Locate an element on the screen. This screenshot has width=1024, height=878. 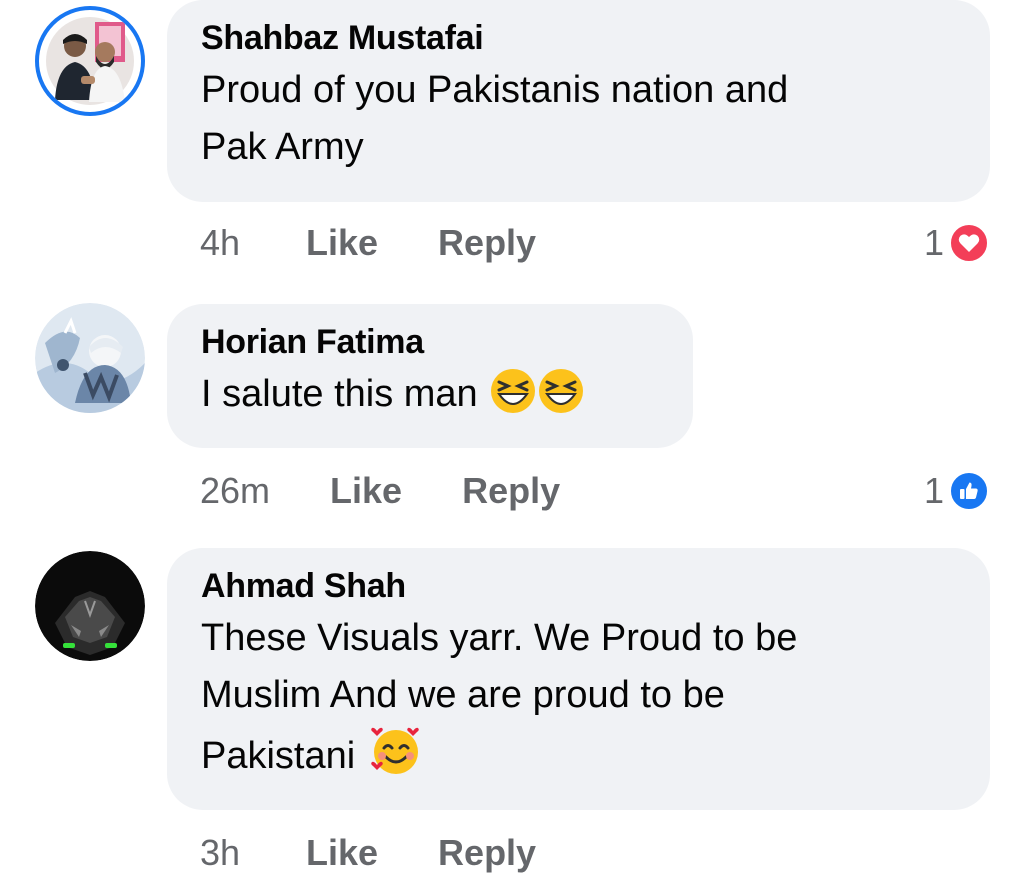
comment-actions: 3h Like Reply is located at coordinates (368, 853).